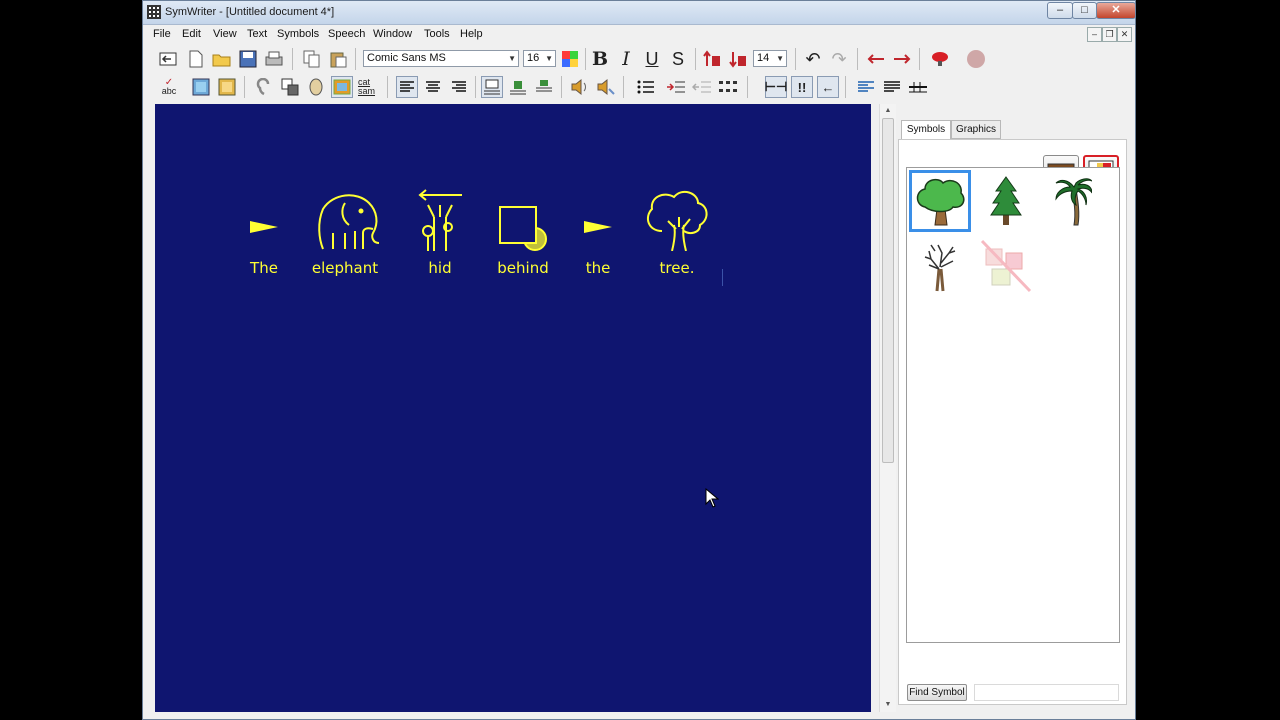  I want to click on title-bar: SymWriter - [Untitled document 4*] – □ ✕, so click(639, 13).